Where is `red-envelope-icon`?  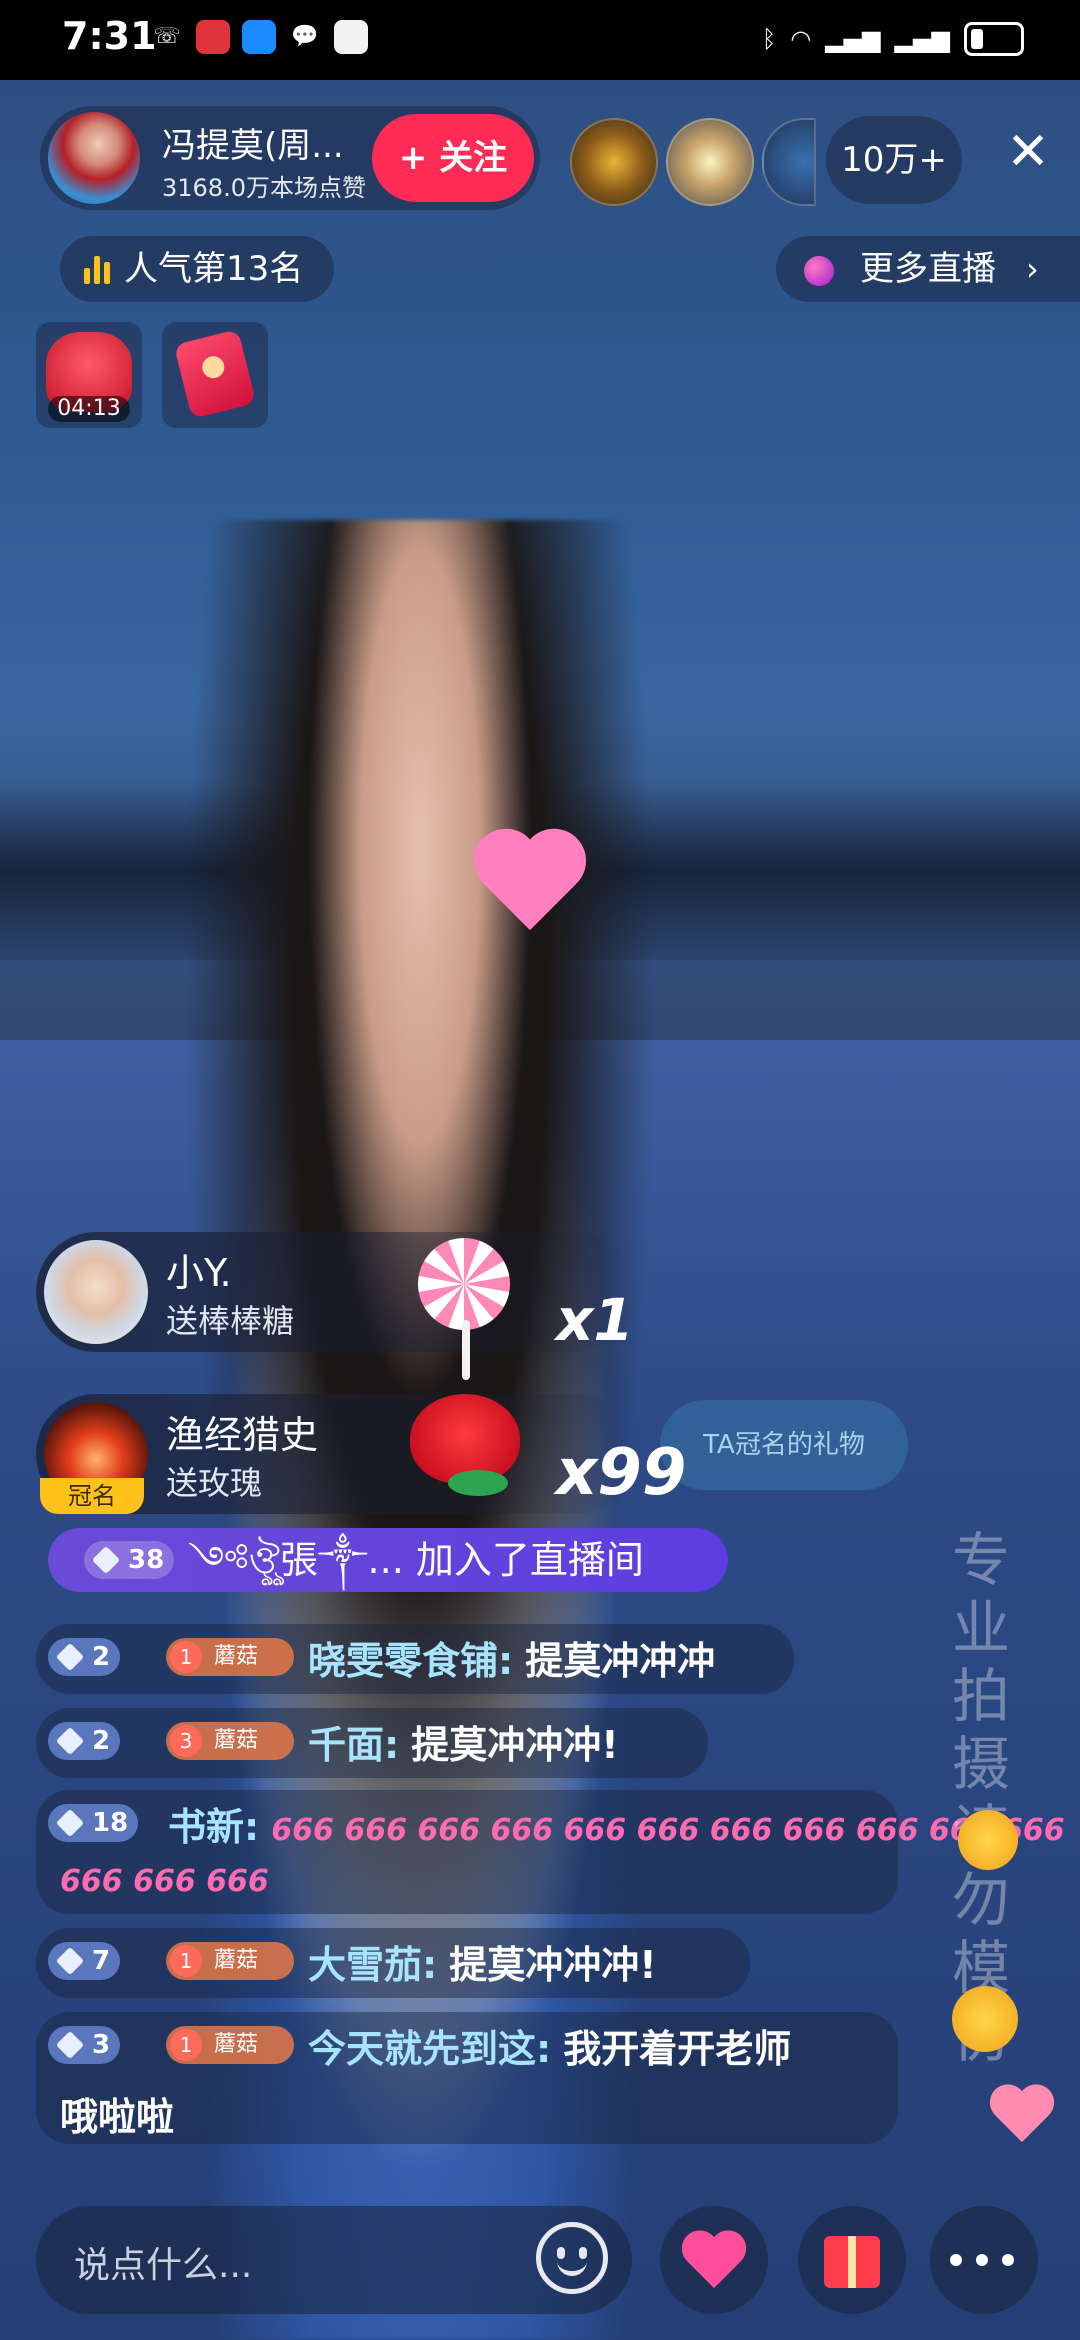
red-envelope-icon is located at coordinates (215, 374).